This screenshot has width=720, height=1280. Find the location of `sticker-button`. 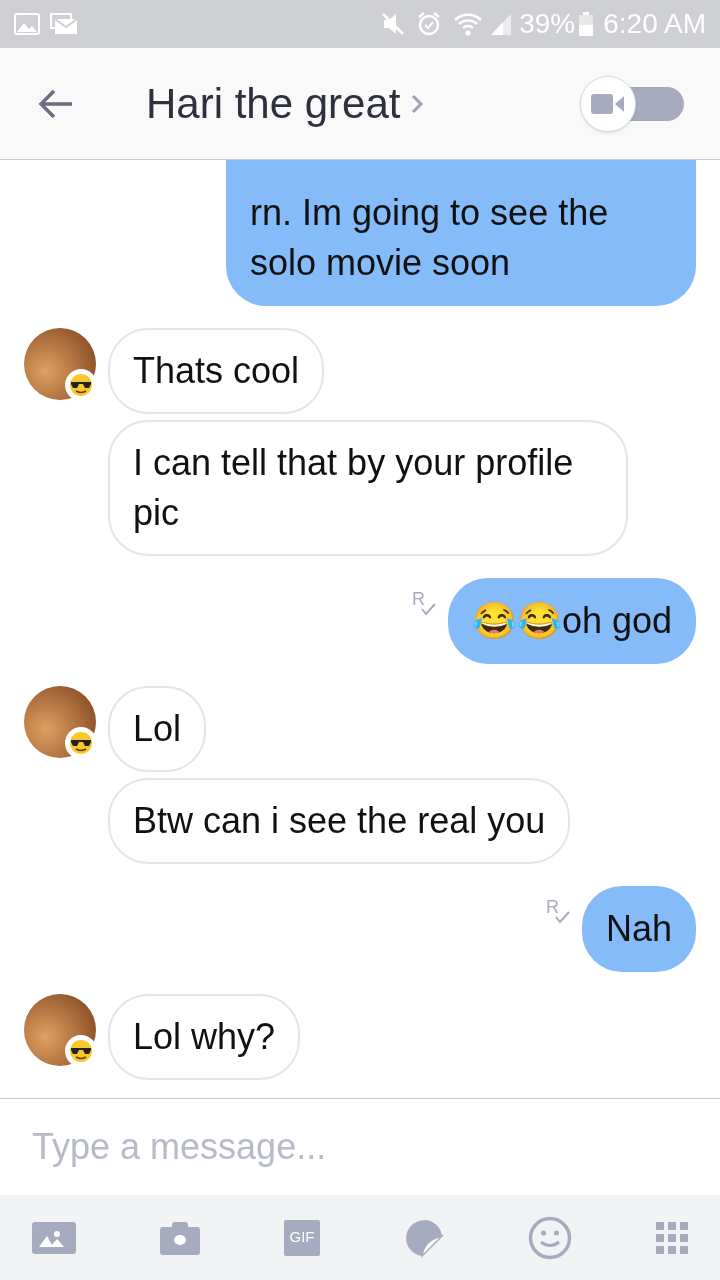

sticker-button is located at coordinates (424, 1237).